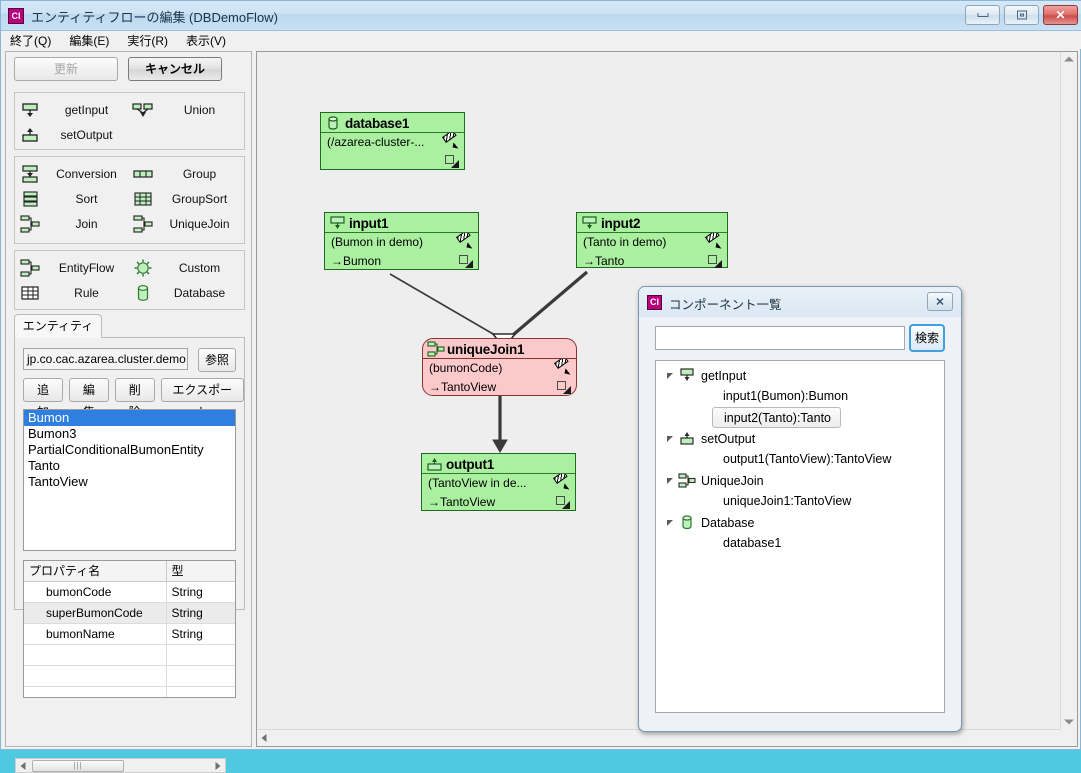 The width and height of the screenshot is (1081, 773). What do you see at coordinates (30, 40) in the screenshot?
I see `menu-quit: 終了(Q)` at bounding box center [30, 40].